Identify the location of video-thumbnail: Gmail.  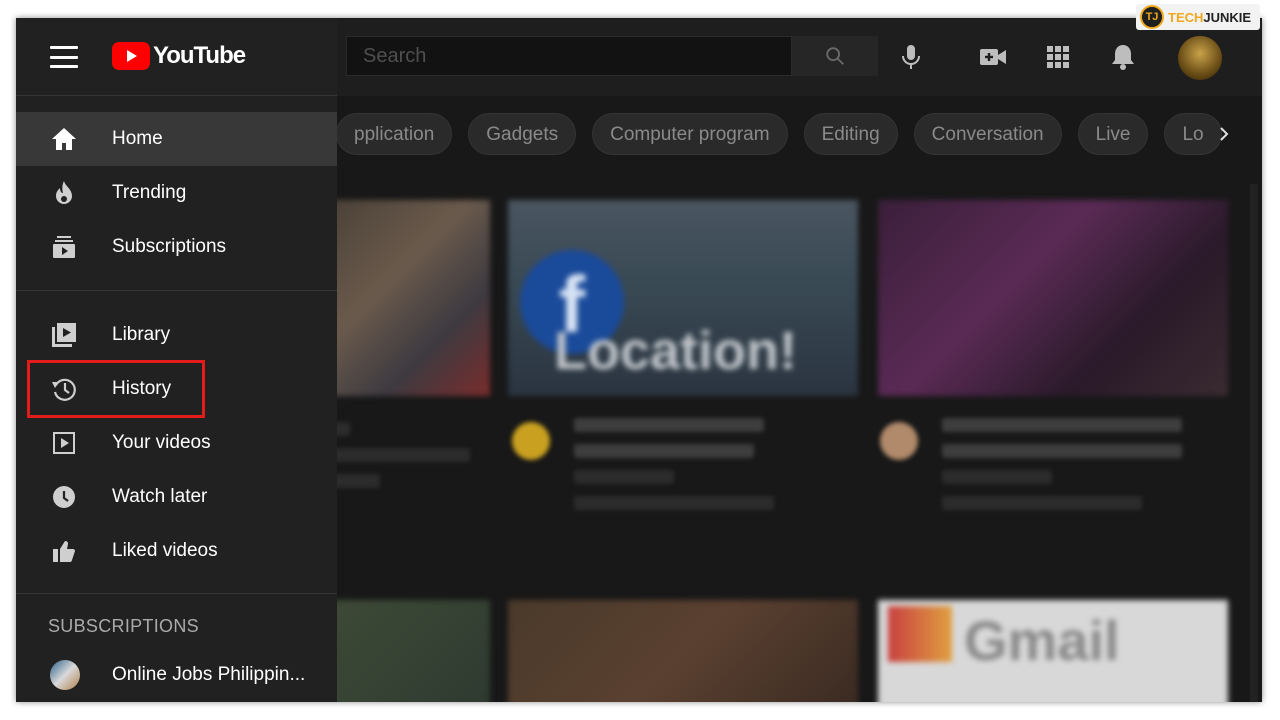
(1053, 651).